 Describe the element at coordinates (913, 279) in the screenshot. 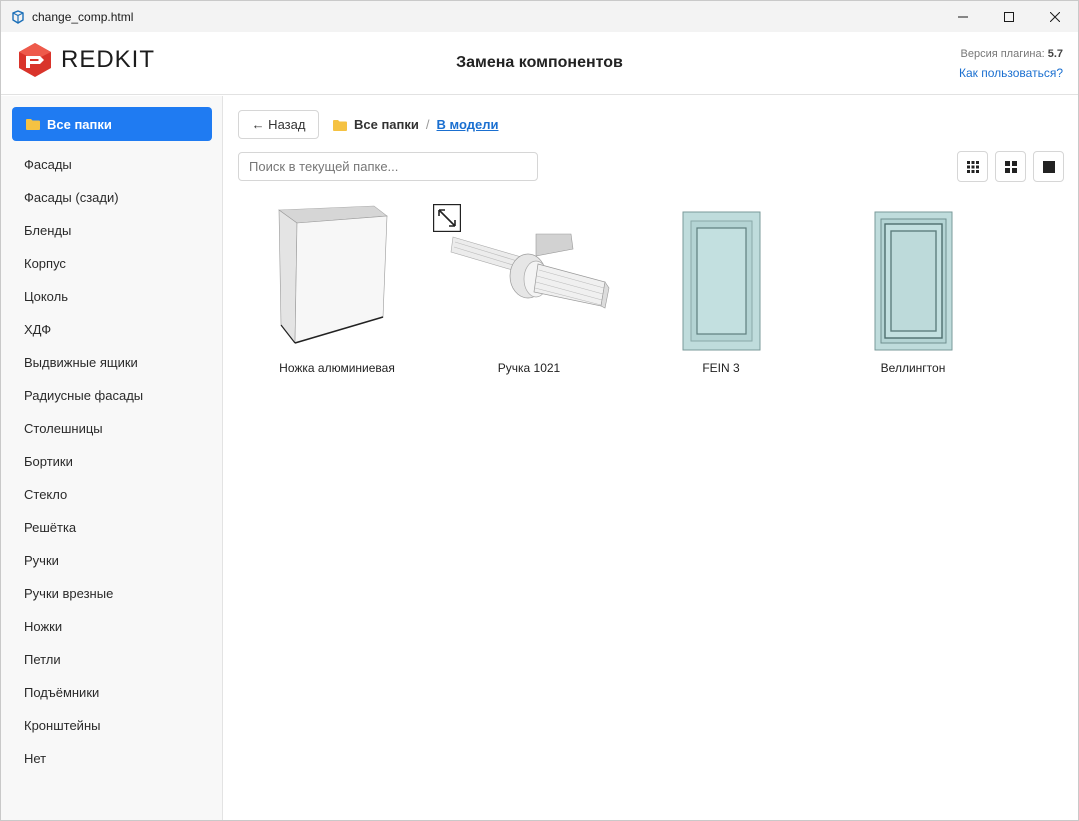

I see `facade-panel-framed-thumbnail` at that location.